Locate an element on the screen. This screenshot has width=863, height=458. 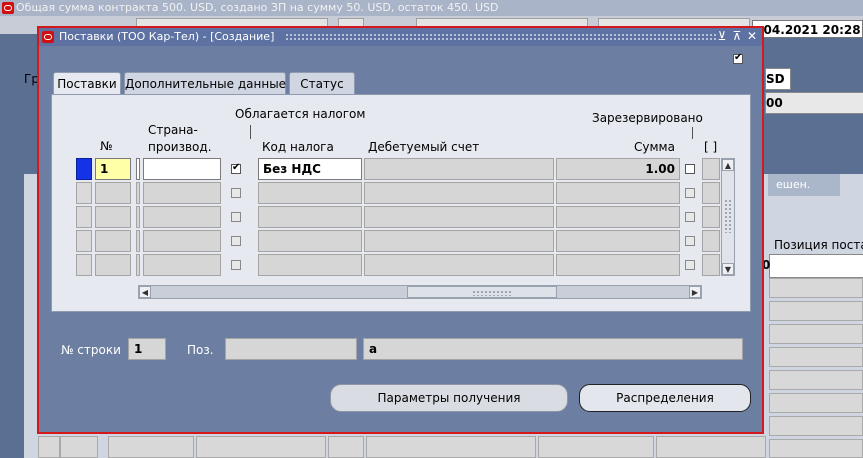
tab-status: Статус is located at coordinates (322, 83).